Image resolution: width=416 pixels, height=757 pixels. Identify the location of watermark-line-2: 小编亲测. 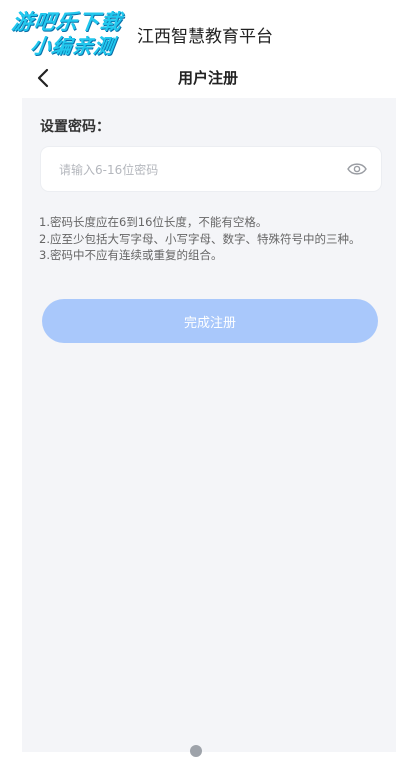
(72, 46).